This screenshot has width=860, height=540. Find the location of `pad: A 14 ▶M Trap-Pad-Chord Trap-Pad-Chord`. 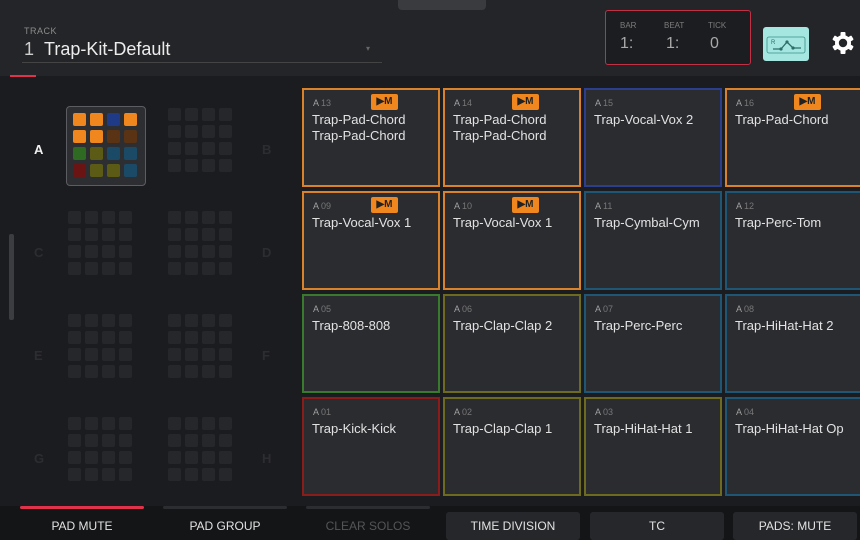

pad: A 14 ▶M Trap-Pad-Chord Trap-Pad-Chord is located at coordinates (512, 137).